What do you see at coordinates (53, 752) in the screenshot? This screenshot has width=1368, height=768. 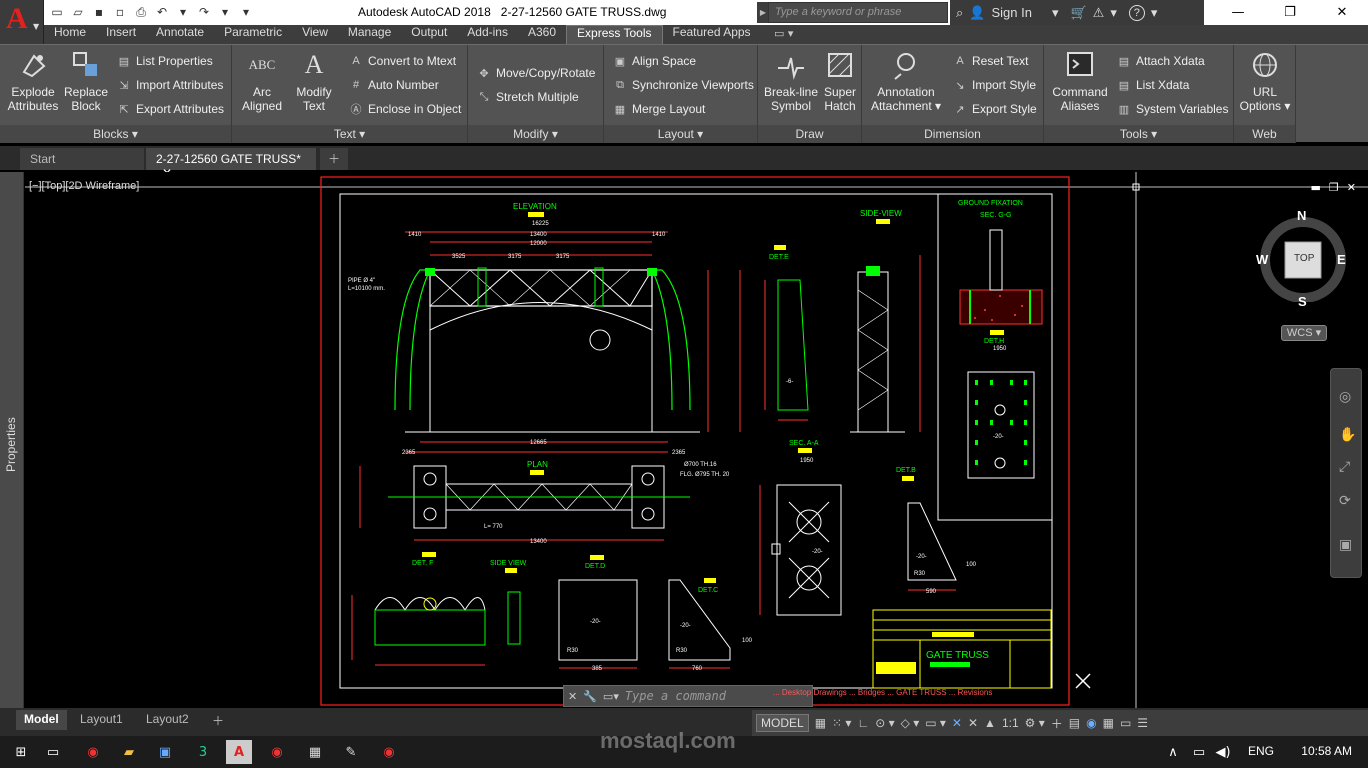 I see `task-view-icon: ▭` at bounding box center [53, 752].